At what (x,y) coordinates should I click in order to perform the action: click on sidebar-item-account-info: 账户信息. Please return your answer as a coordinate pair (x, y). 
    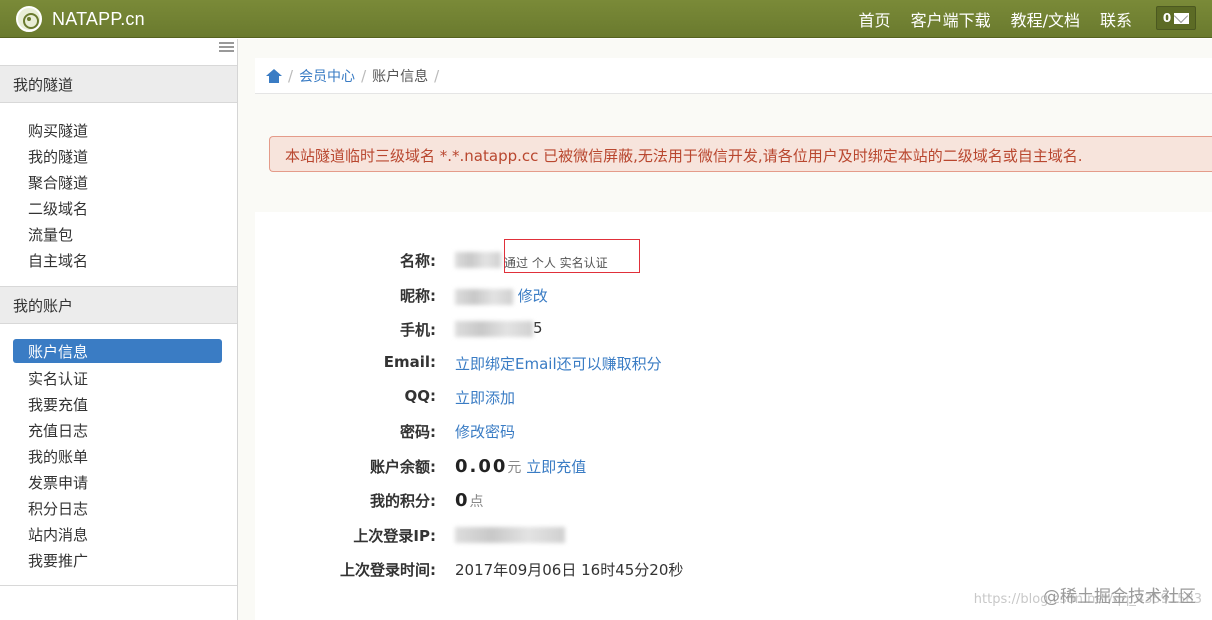
    Looking at the image, I should click on (117, 351).